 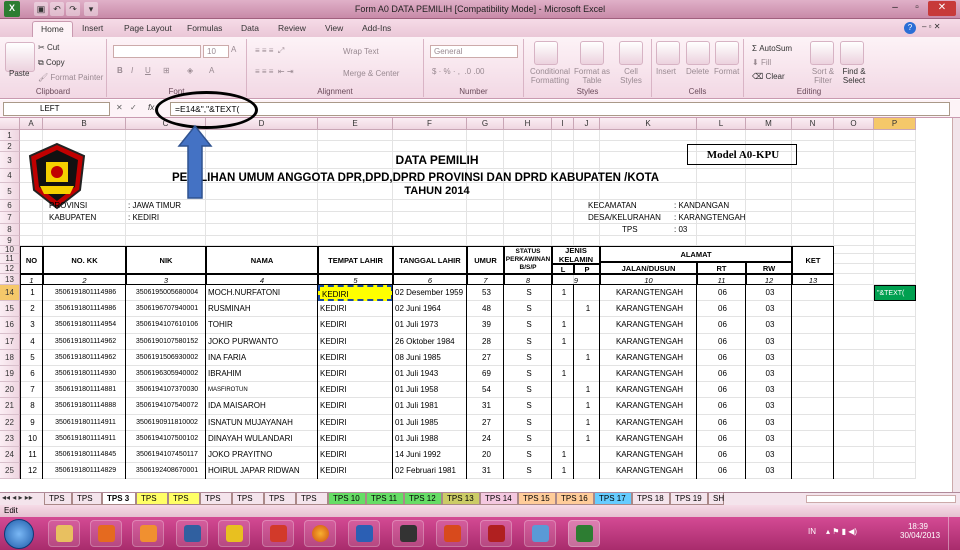 What do you see at coordinates (546, 53) in the screenshot?
I see `conditional-formatting-icon` at bounding box center [546, 53].